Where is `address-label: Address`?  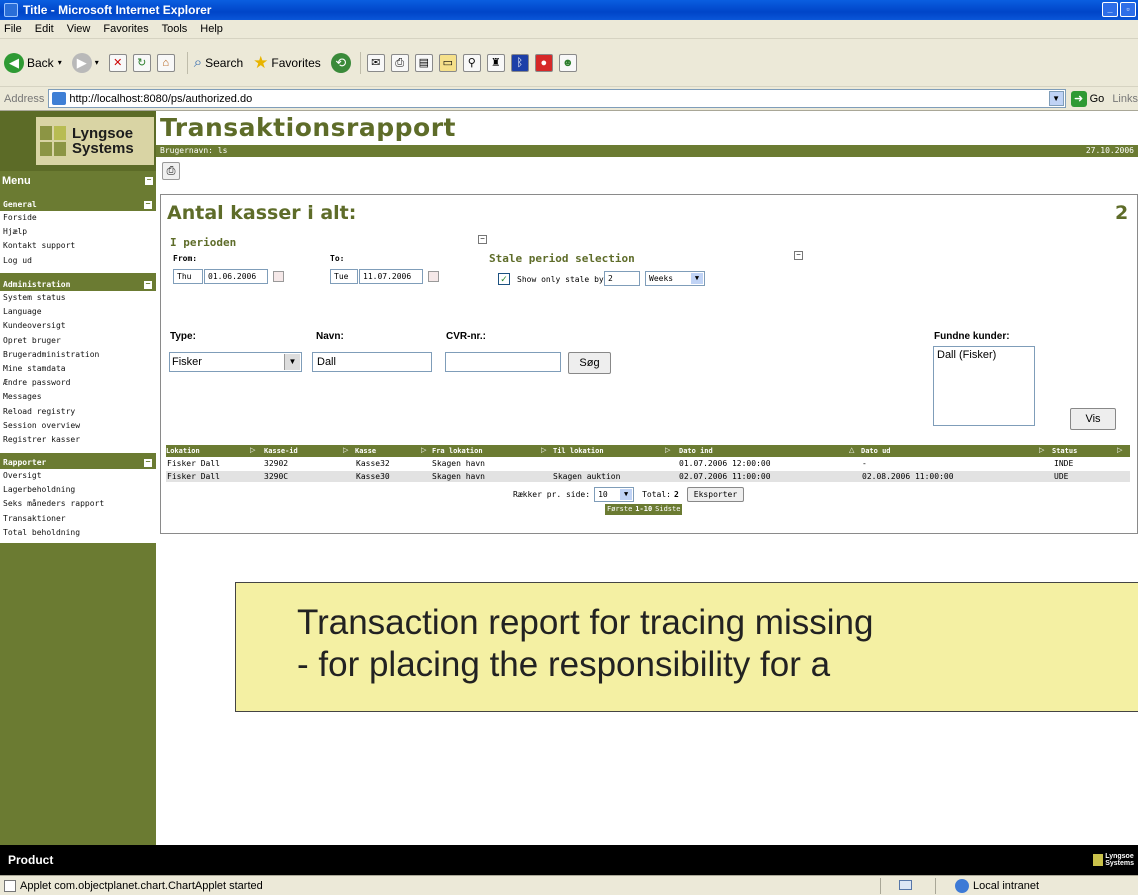
address-label: Address is located at coordinates (24, 98).